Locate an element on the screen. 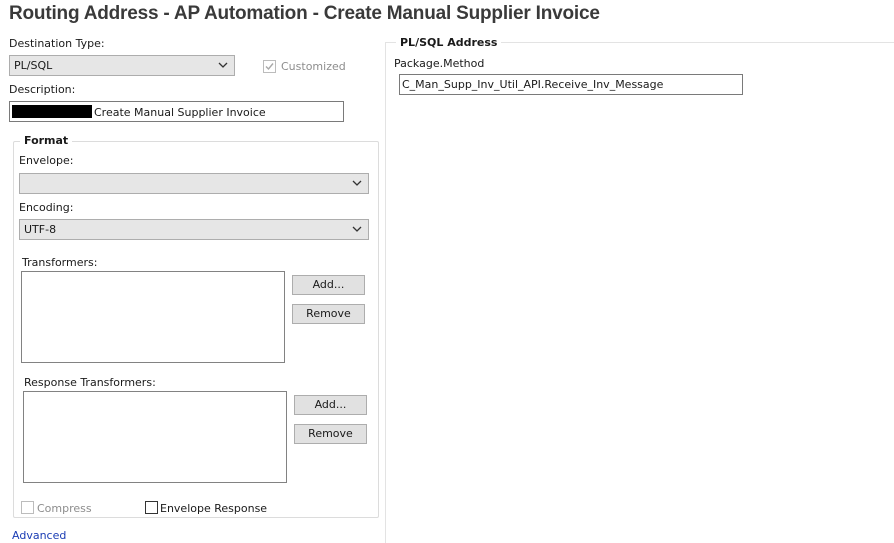 The height and width of the screenshot is (543, 894). format-group-title: Format is located at coordinates (46, 140).